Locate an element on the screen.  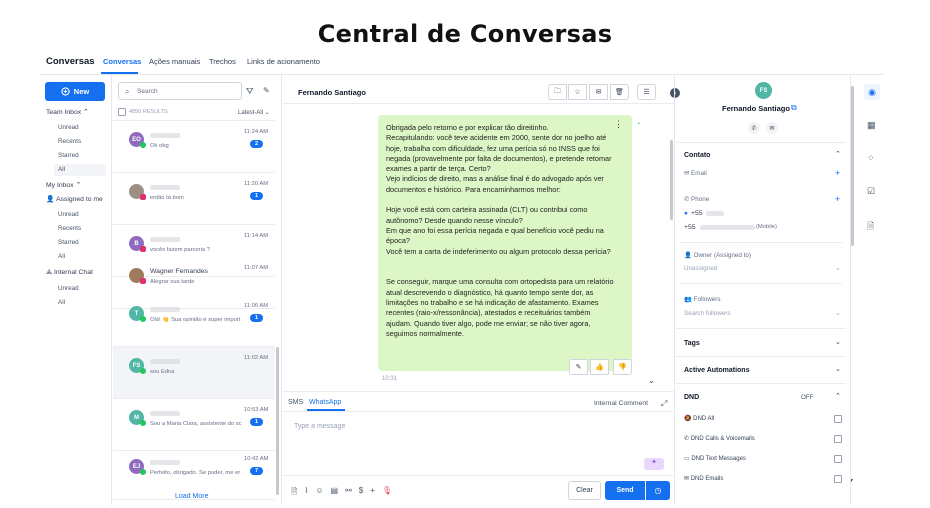
new-button: New is located at coordinates (75, 91).